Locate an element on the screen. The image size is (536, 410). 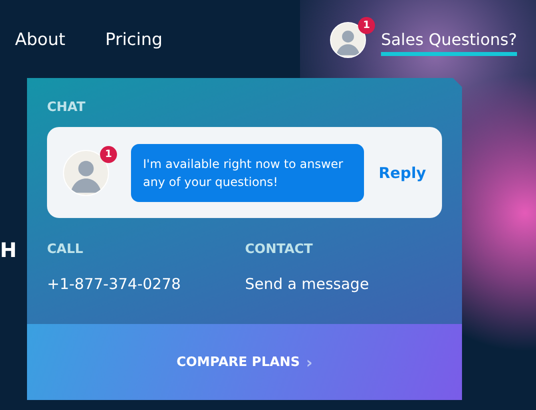
chat-bubble: I'm available right now to answer any of your questions! is located at coordinates (247, 173).